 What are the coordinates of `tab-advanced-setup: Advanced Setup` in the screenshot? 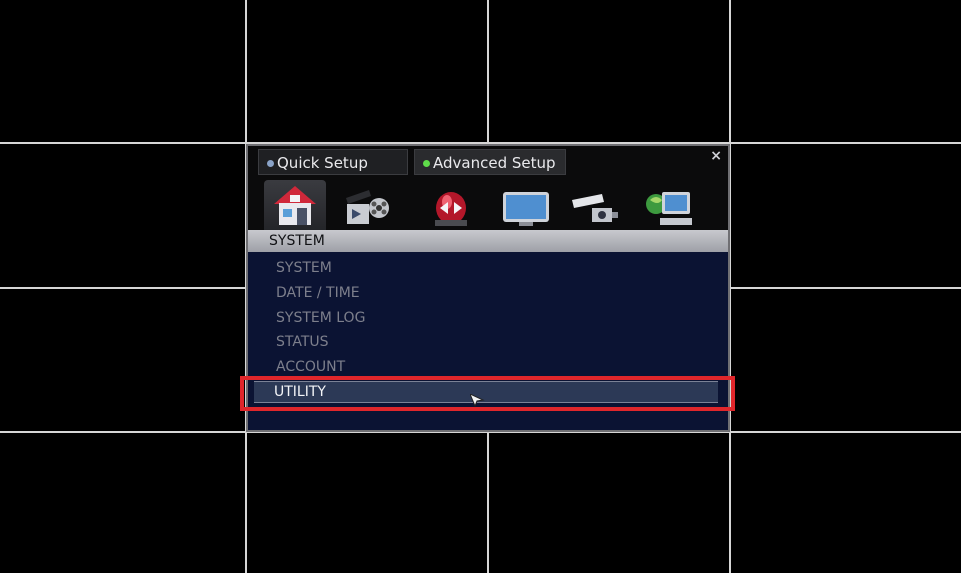 It's located at (490, 162).